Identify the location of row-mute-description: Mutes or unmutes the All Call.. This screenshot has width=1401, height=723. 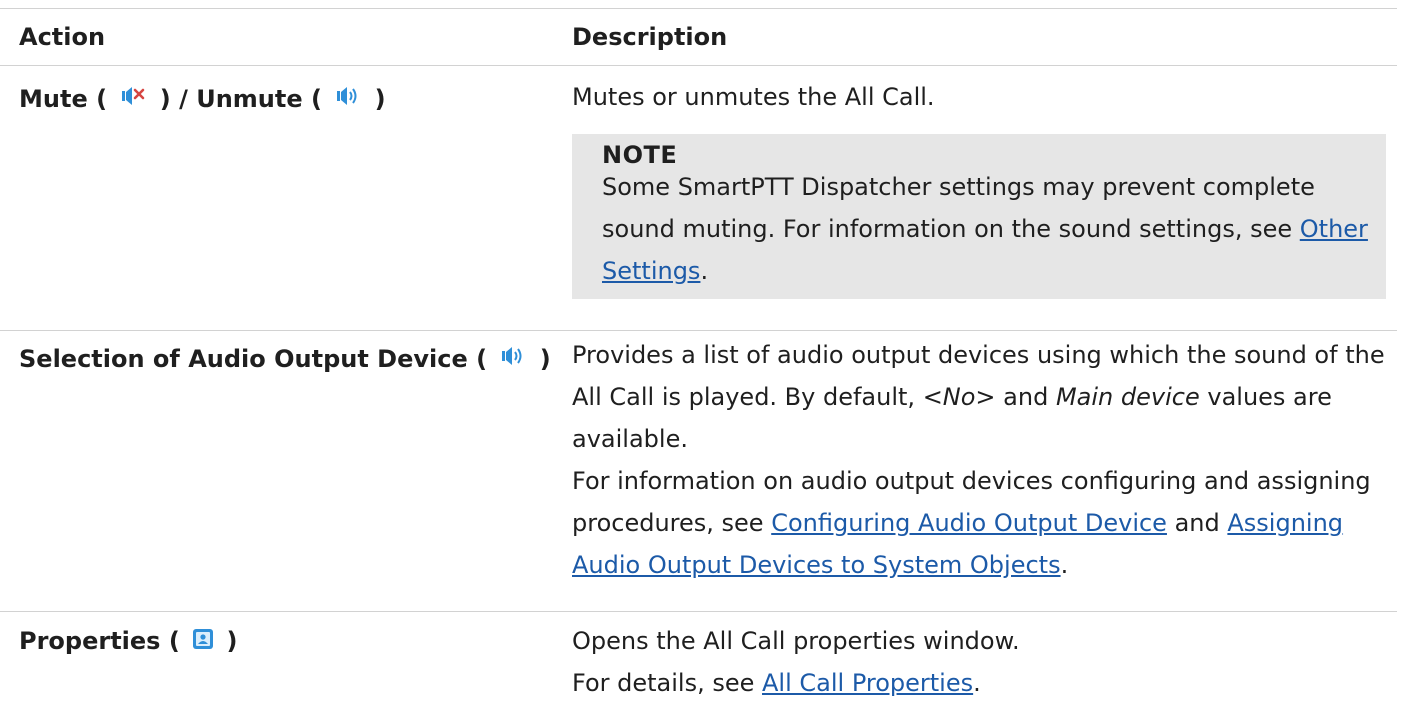
(753, 97).